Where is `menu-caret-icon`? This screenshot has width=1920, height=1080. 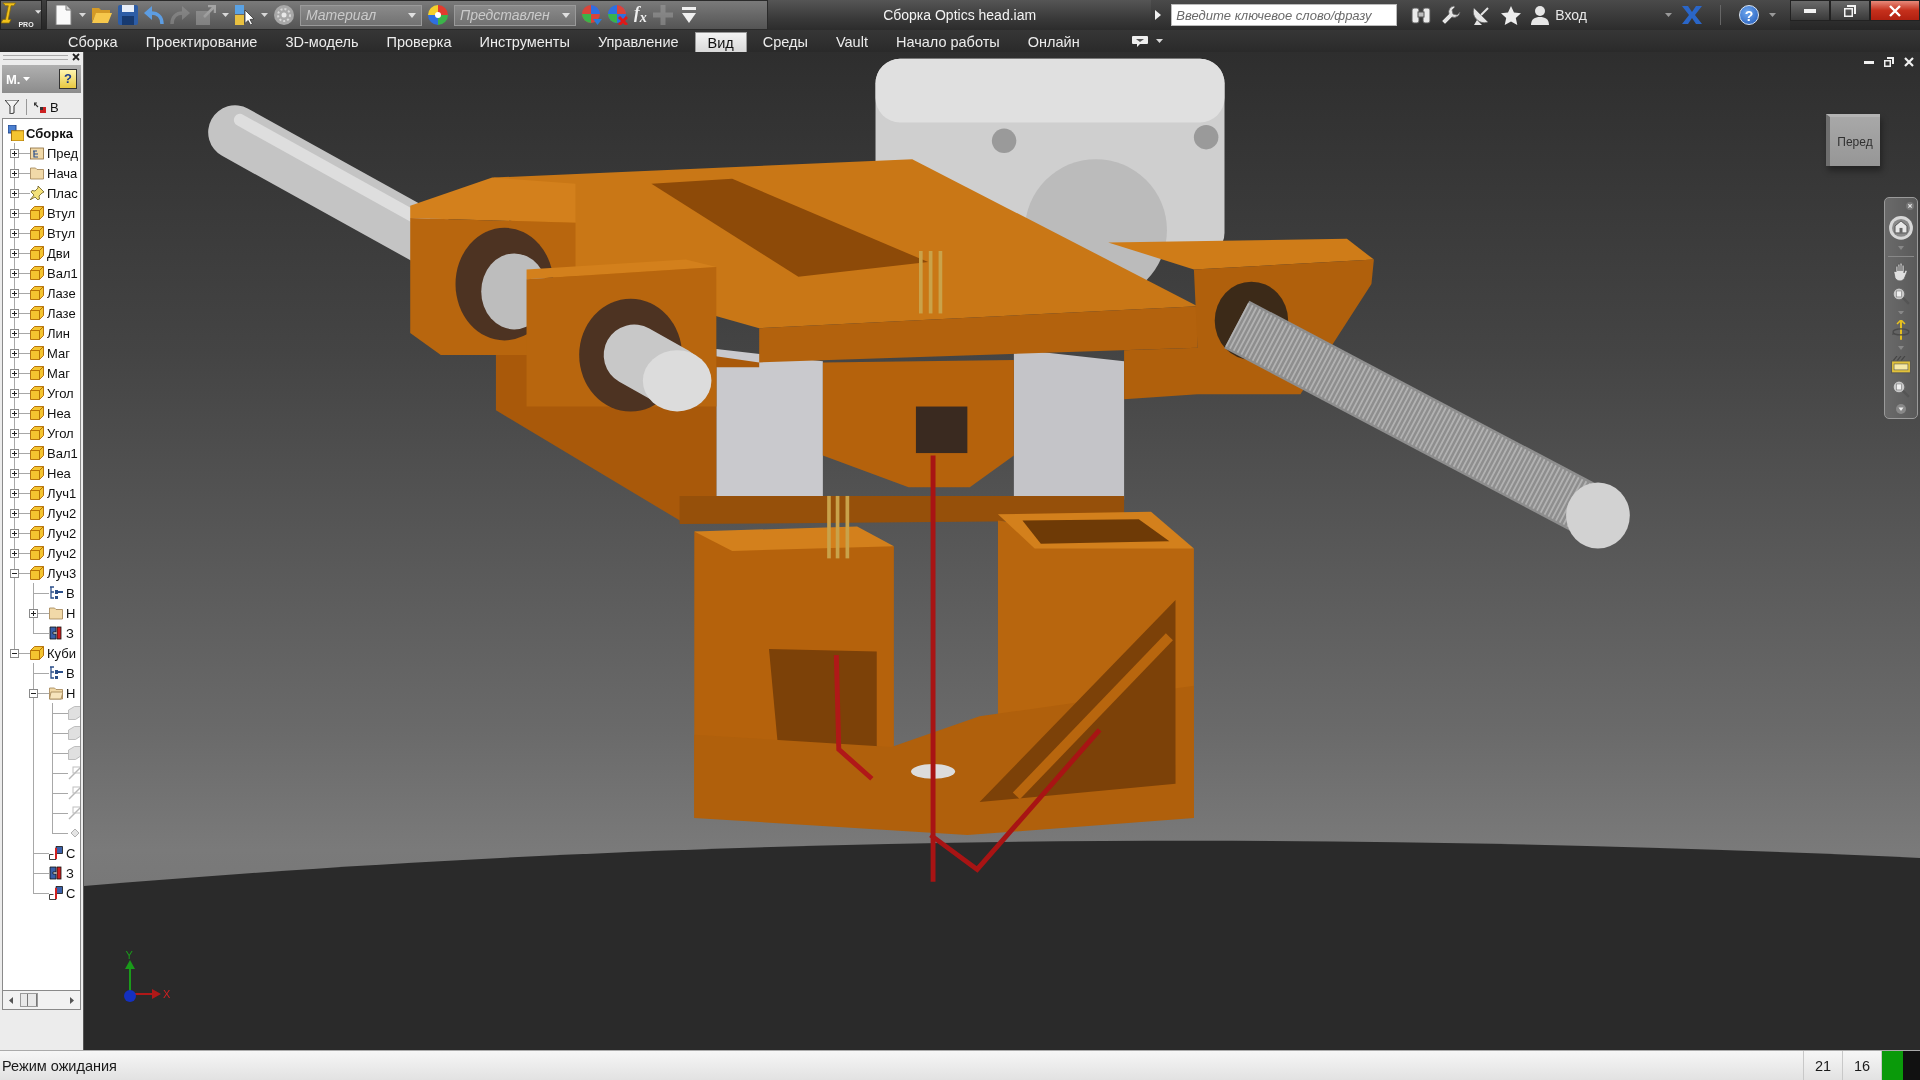 menu-caret-icon is located at coordinates (1901, 409).